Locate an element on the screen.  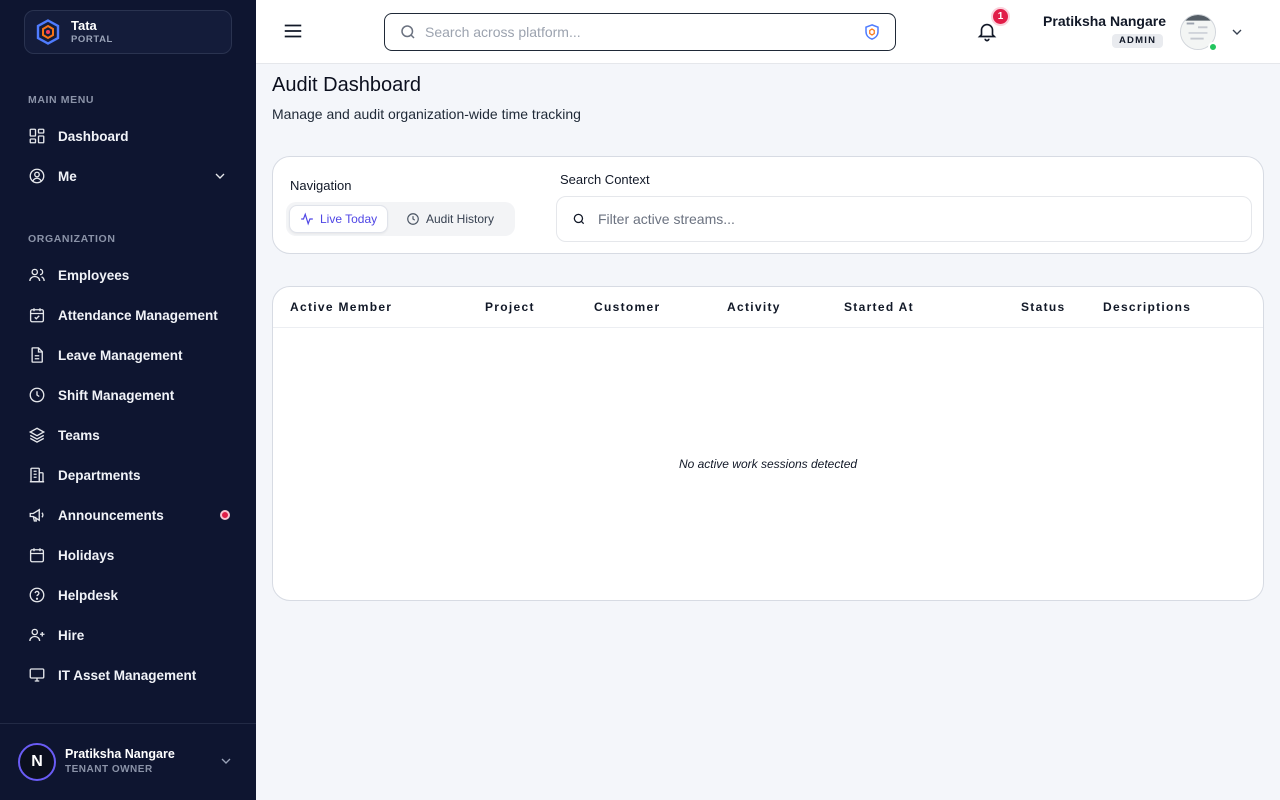
brand-hexagon-icon is located at coordinates (48, 32).